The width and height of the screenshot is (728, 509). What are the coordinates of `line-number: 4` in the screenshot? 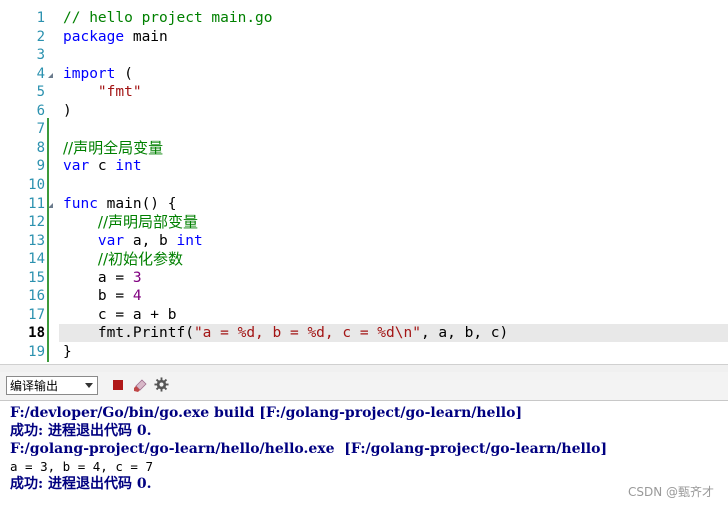 It's located at (40, 73).